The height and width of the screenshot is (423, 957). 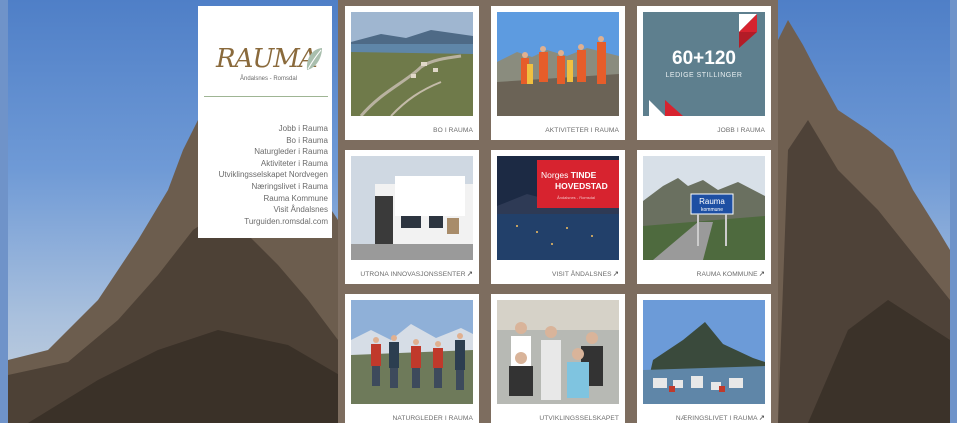 What do you see at coordinates (712, 210) in the screenshot?
I see `sign-subtext: kommune` at bounding box center [712, 210].